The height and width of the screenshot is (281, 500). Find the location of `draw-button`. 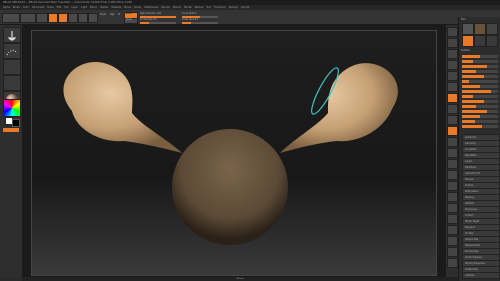

draw-button is located at coordinates (63, 18).